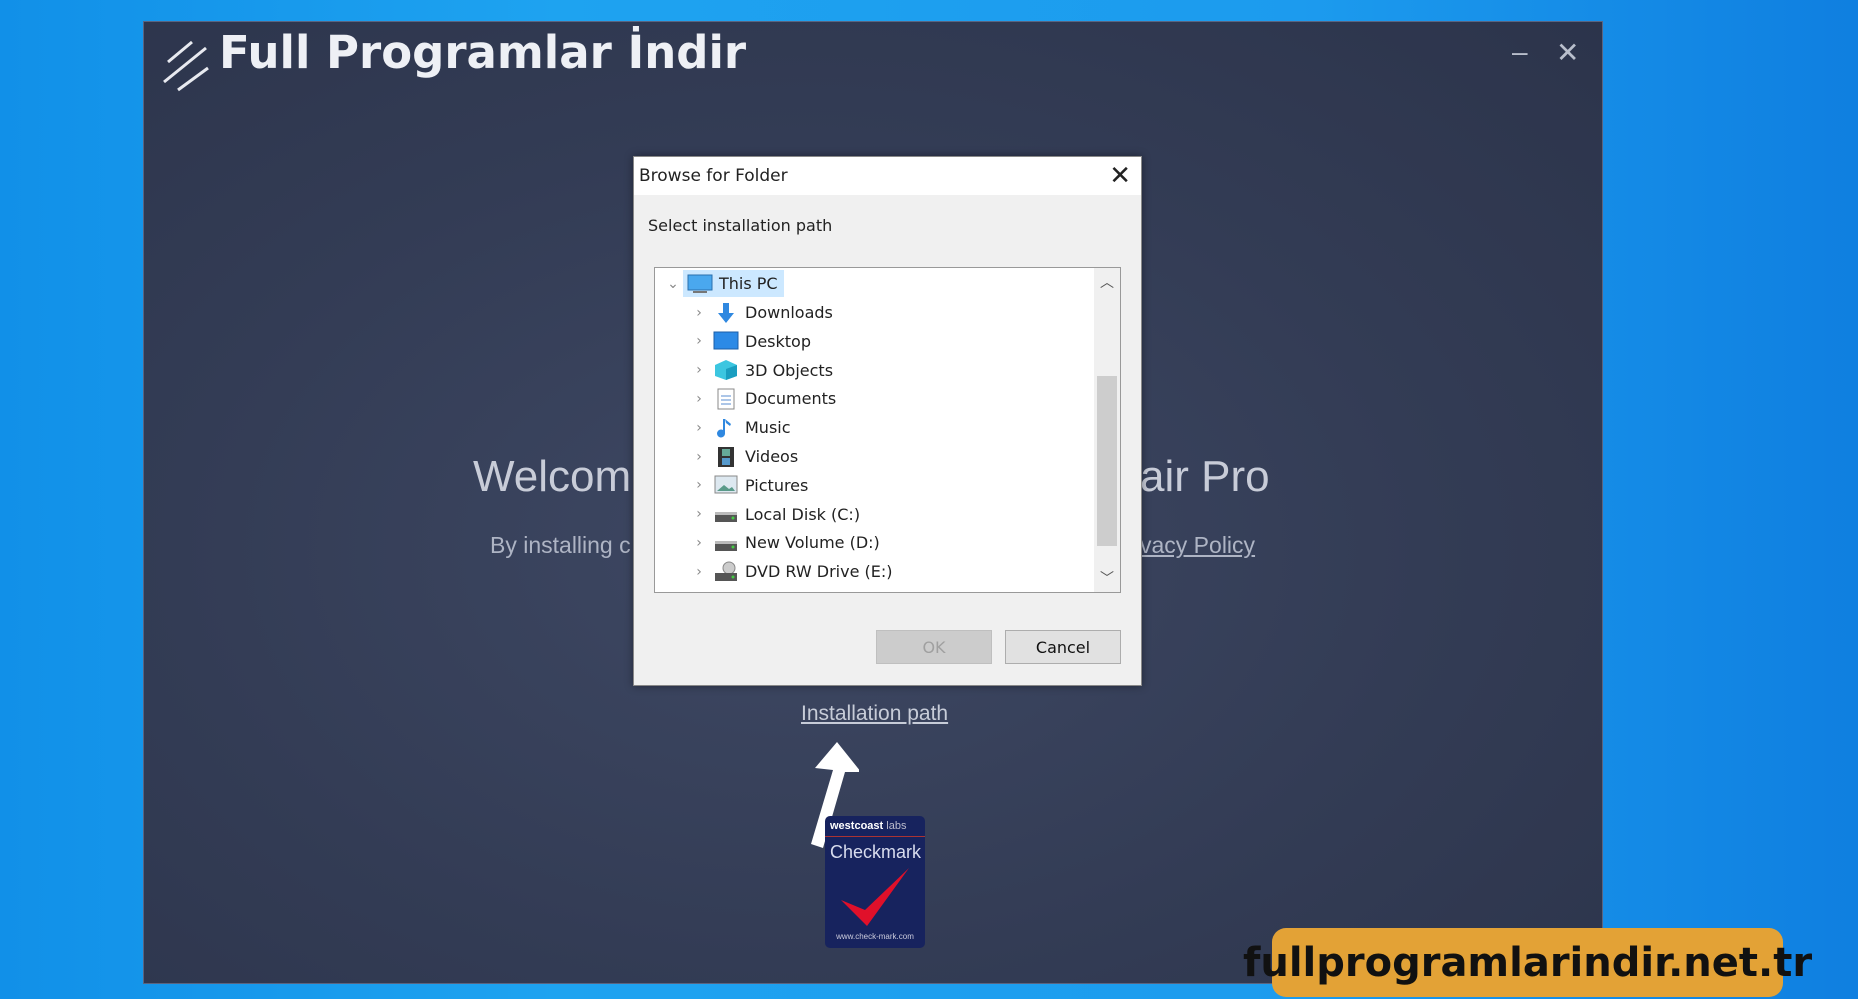 This screenshot has height=999, width=1858. I want to click on desktop-icon, so click(726, 341).